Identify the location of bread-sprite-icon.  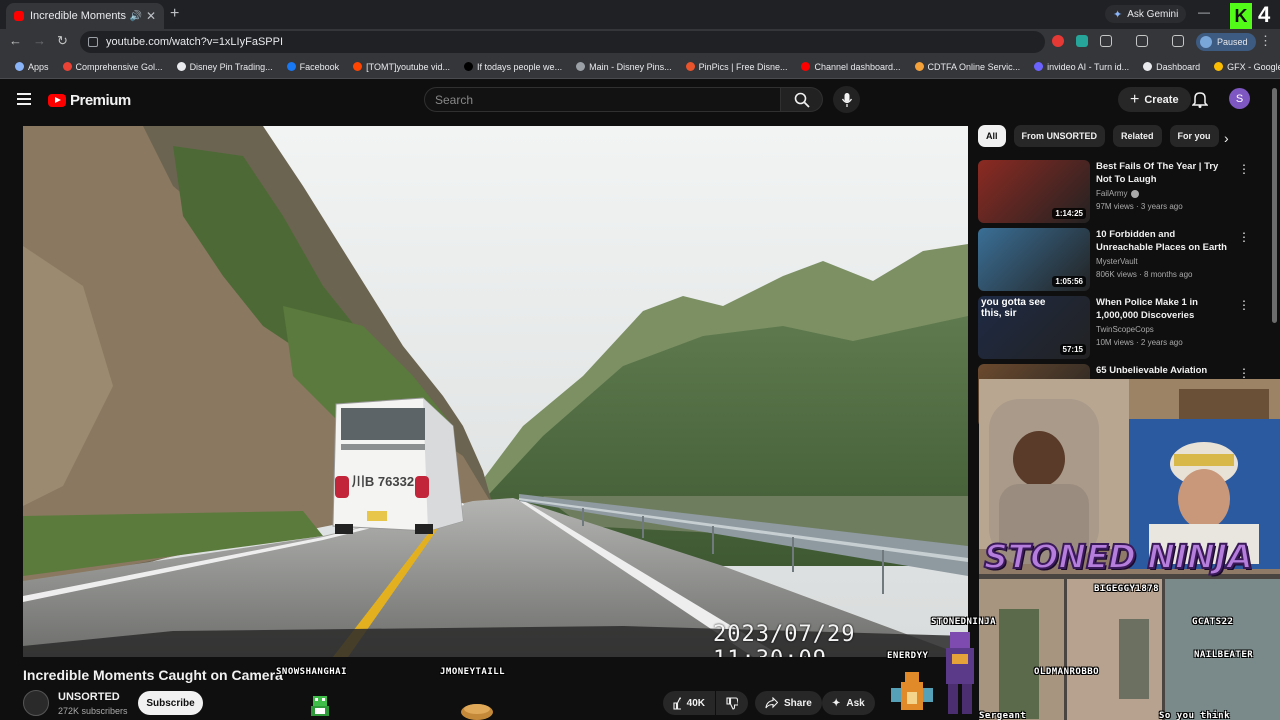
(477, 712).